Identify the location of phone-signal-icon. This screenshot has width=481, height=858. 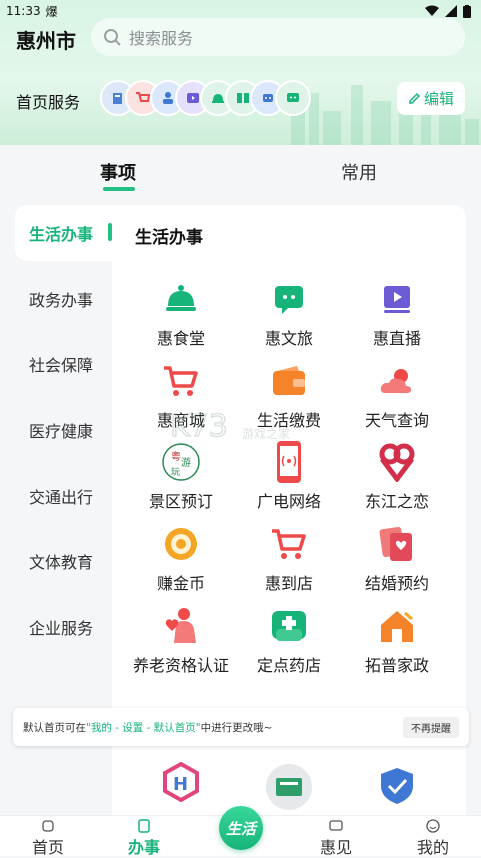
(289, 462).